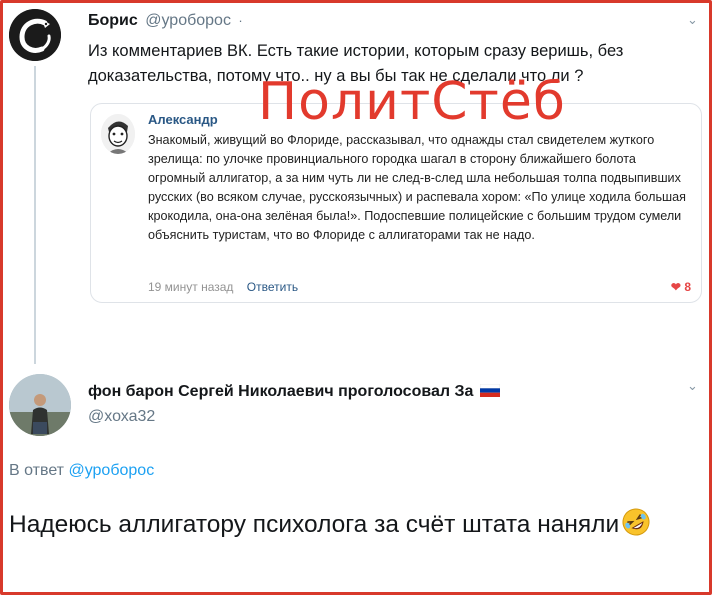 Image resolution: width=712 pixels, height=595 pixels. I want to click on reply-link: Ответить, so click(272, 287).